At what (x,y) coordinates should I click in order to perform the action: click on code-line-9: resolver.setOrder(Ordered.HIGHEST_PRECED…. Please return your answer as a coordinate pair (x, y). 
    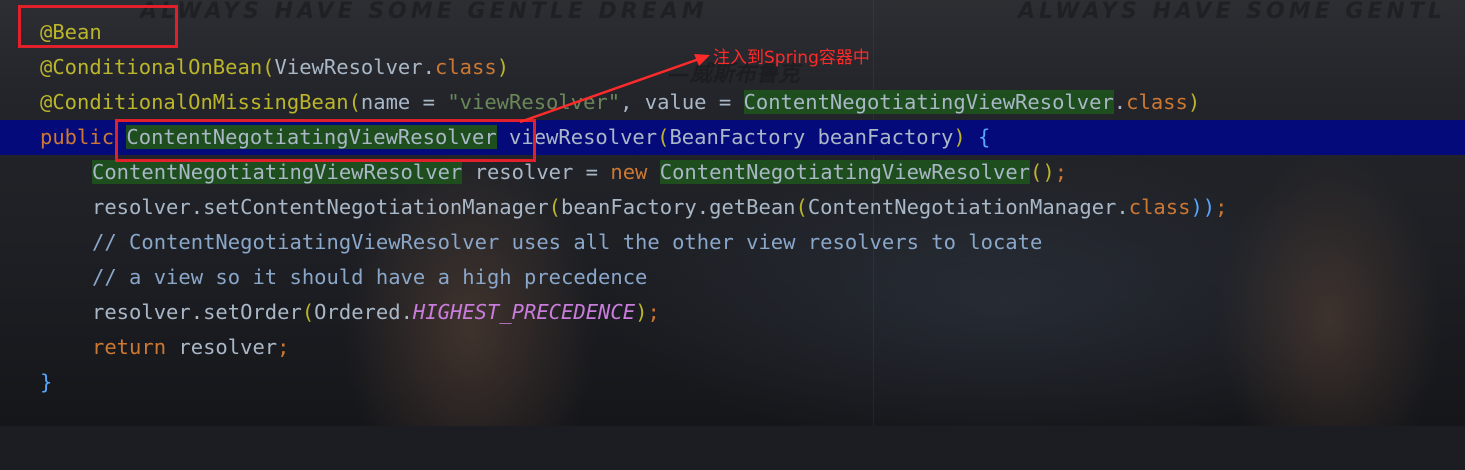
    Looking at the image, I should click on (732, 312).